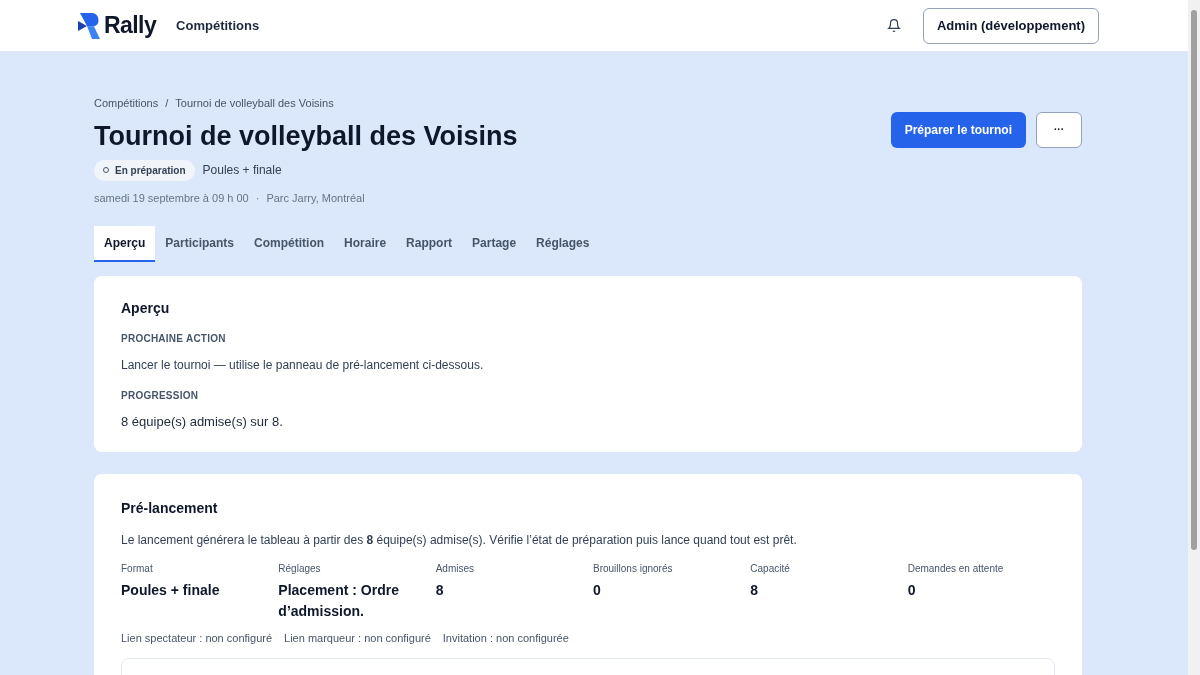 The width and height of the screenshot is (1200, 675). I want to click on tab: Aperçu, so click(125, 244).